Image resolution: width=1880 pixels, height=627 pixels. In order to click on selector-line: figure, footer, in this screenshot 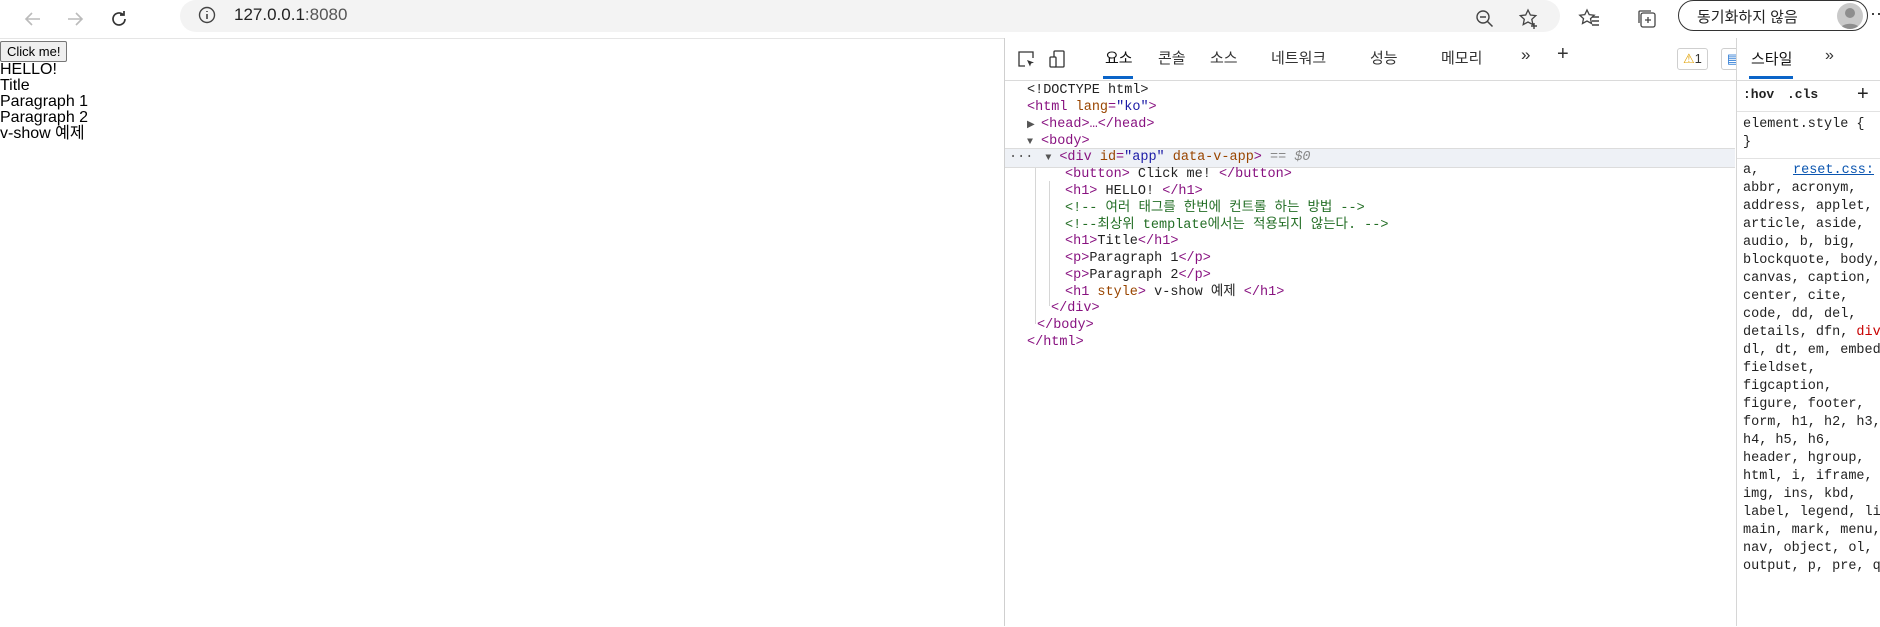, I will do `click(1804, 404)`.